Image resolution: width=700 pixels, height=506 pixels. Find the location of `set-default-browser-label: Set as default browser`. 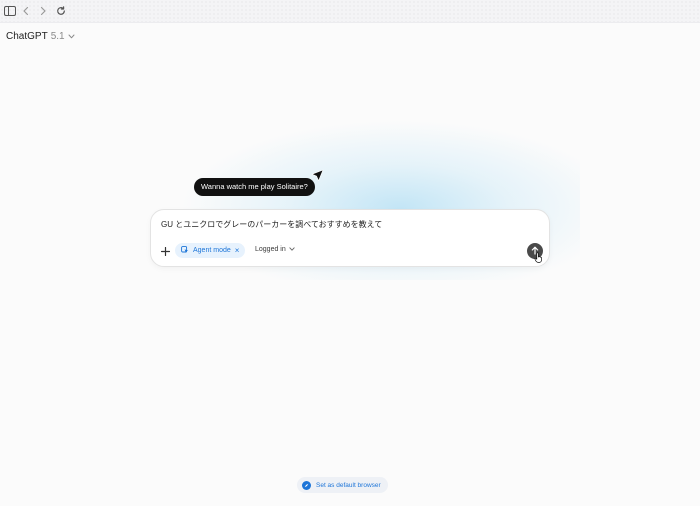

set-default-browser-label: Set as default browser is located at coordinates (348, 485).